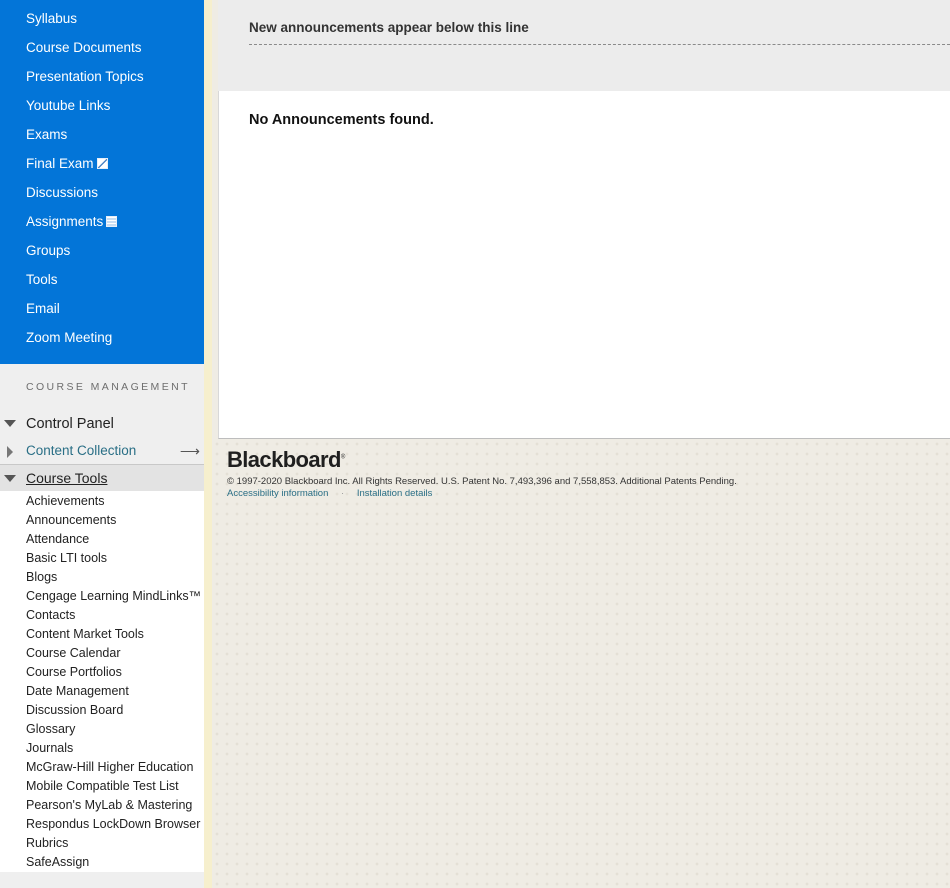 The width and height of the screenshot is (950, 888). Describe the element at coordinates (65, 221) in the screenshot. I see `course-menu-item-label: Assignments` at that location.